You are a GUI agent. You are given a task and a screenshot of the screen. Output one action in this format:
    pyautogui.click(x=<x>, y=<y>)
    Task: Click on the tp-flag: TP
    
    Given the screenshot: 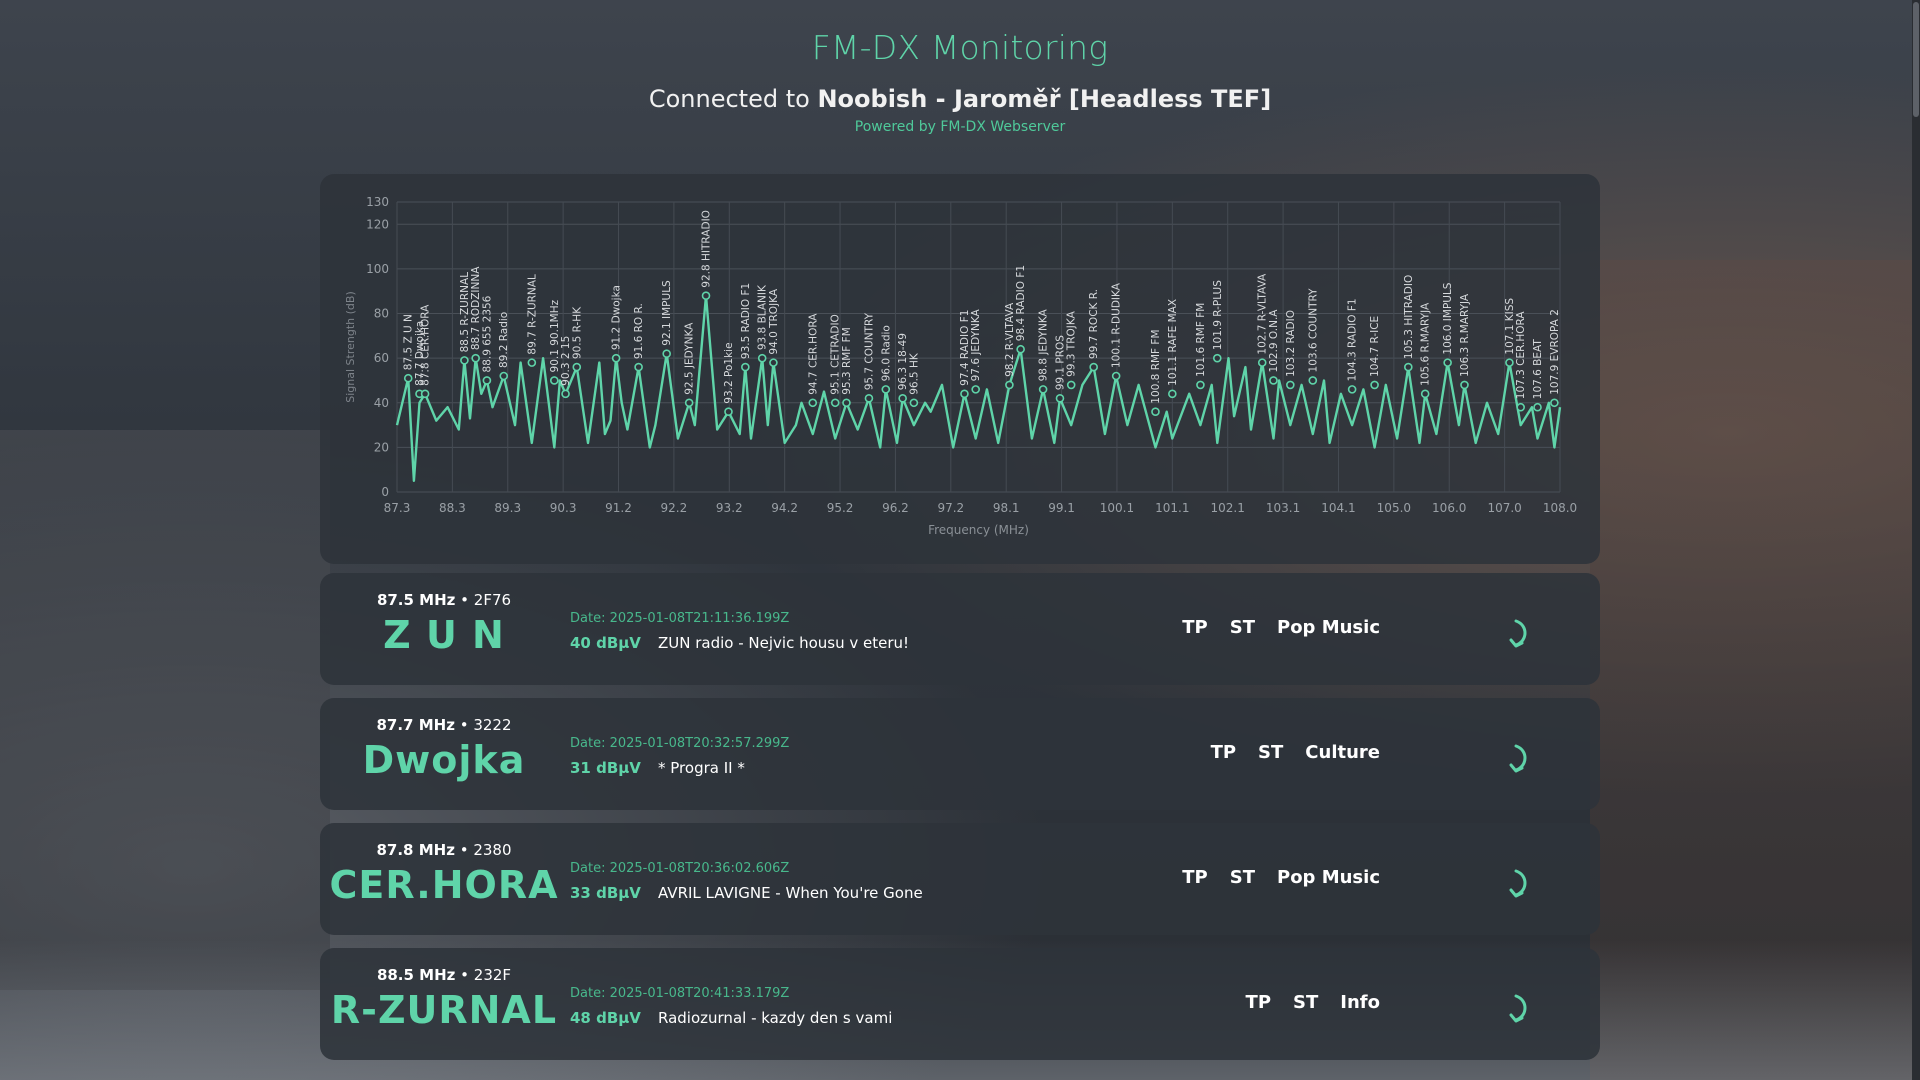 What is the action you would take?
    pyautogui.click(x=1258, y=1002)
    